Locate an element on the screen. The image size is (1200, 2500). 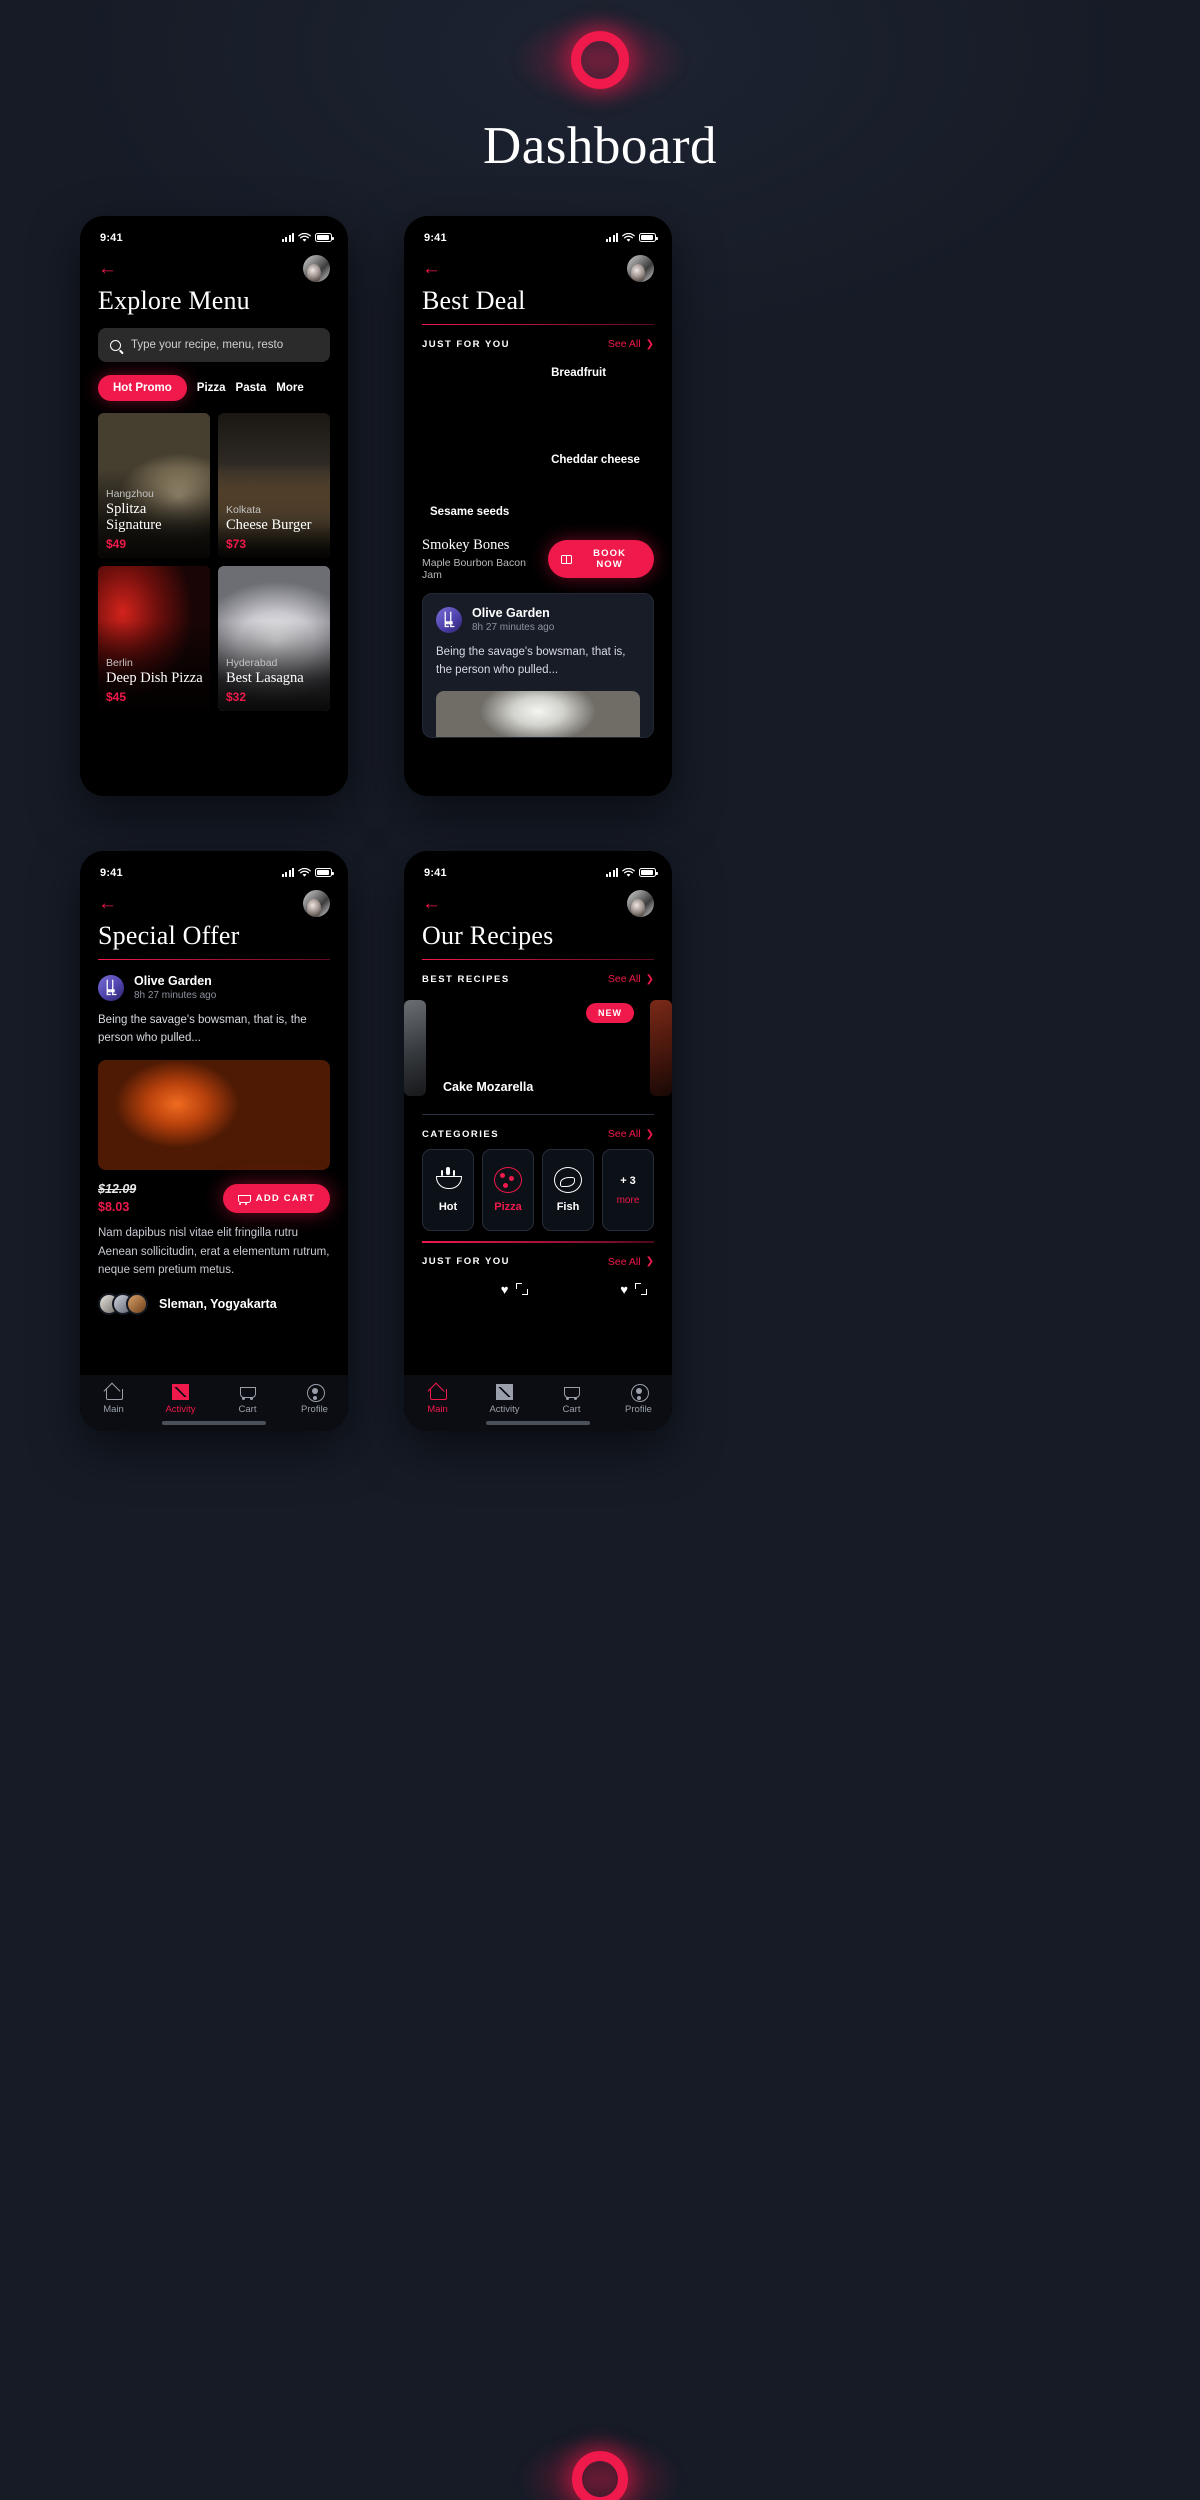
nav-label: Profile is located at coordinates (314, 1409).